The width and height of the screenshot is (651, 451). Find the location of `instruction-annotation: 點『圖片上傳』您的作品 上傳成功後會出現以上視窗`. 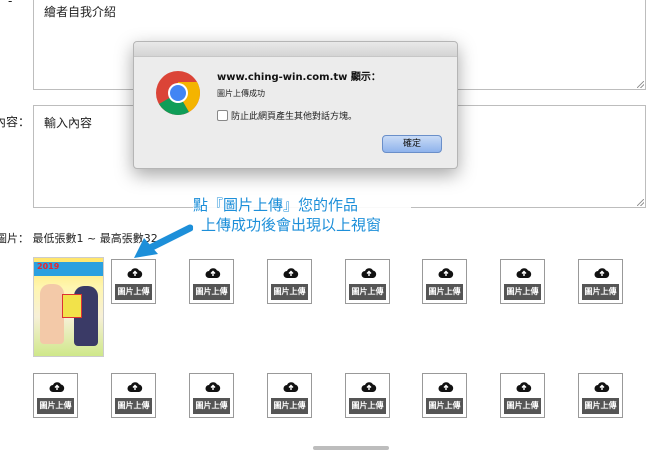

instruction-annotation: 點『圖片上傳』您的作品 上傳成功後會出現以上視窗 is located at coordinates (302, 217).